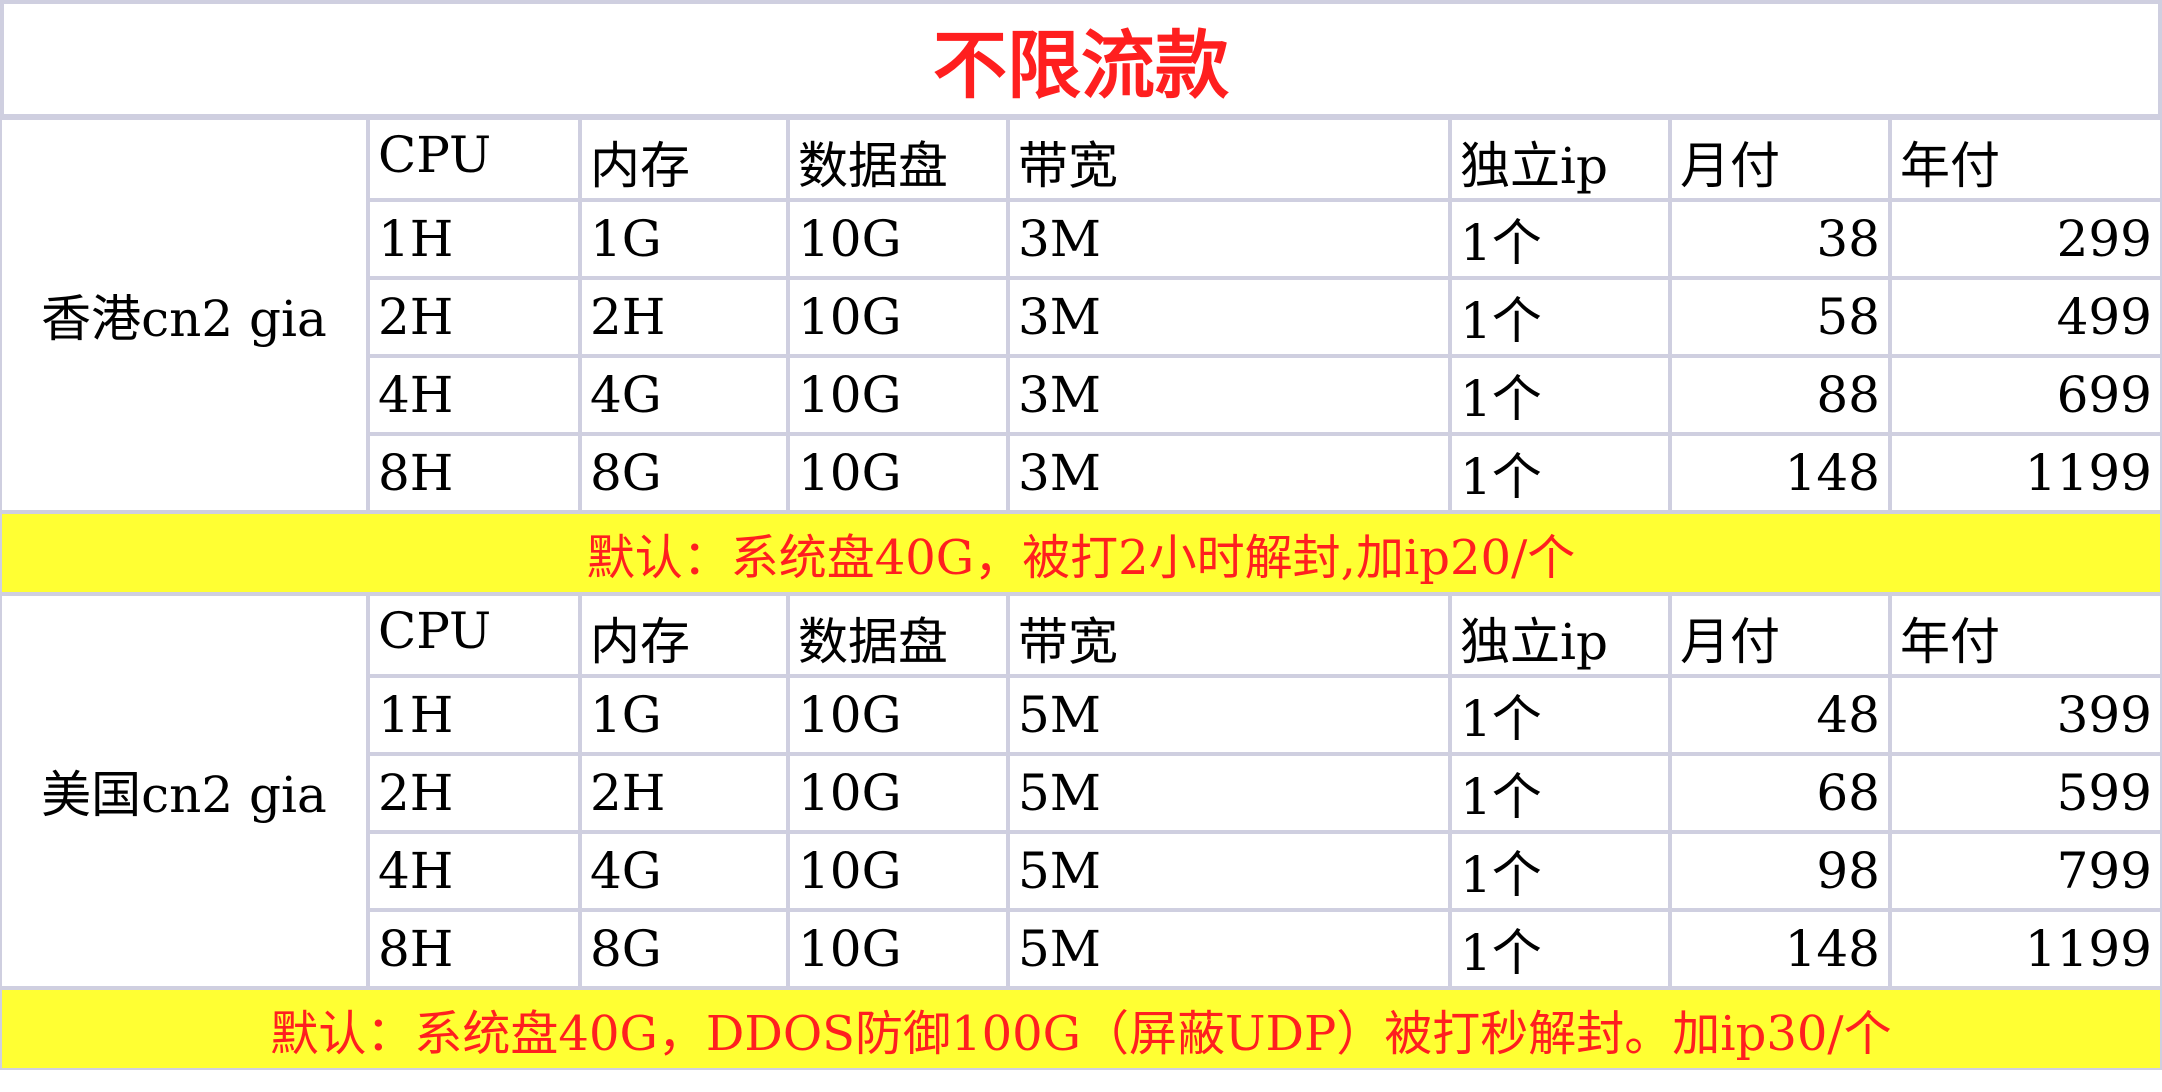 The height and width of the screenshot is (1092, 2162). I want to click on note-row: 默认：系统盘40G，DDOS防御100G（屏蔽UDP）被打秒解封。加ip30/个, so click(1081, 1029).